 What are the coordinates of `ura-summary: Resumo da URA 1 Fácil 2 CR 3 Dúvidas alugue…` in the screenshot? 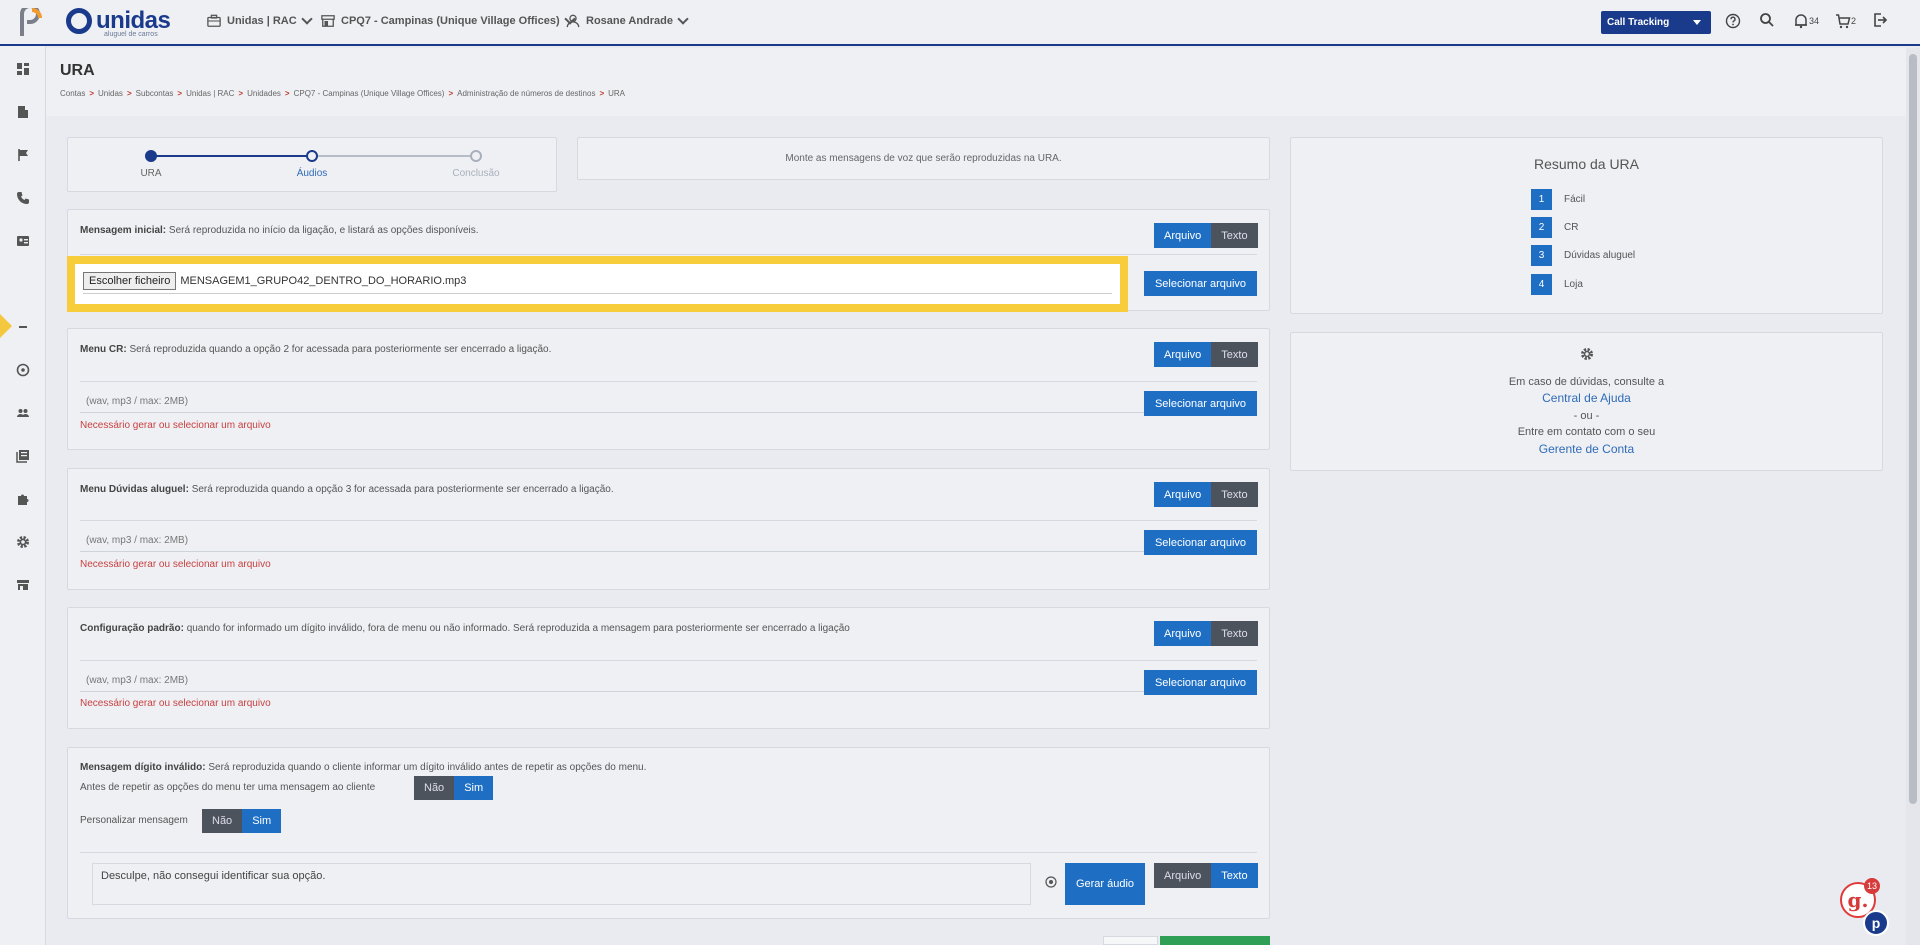 It's located at (1586, 225).